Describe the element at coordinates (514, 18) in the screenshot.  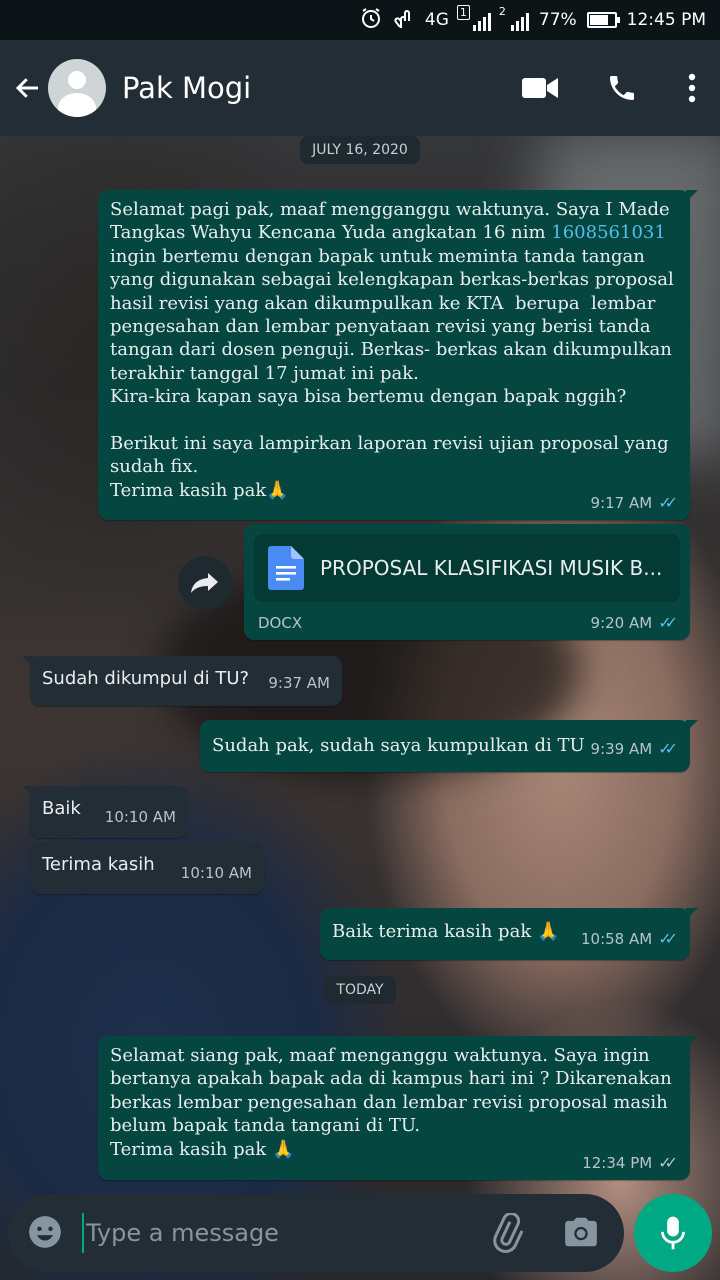
I see `signal-sim2-icon: 2` at that location.